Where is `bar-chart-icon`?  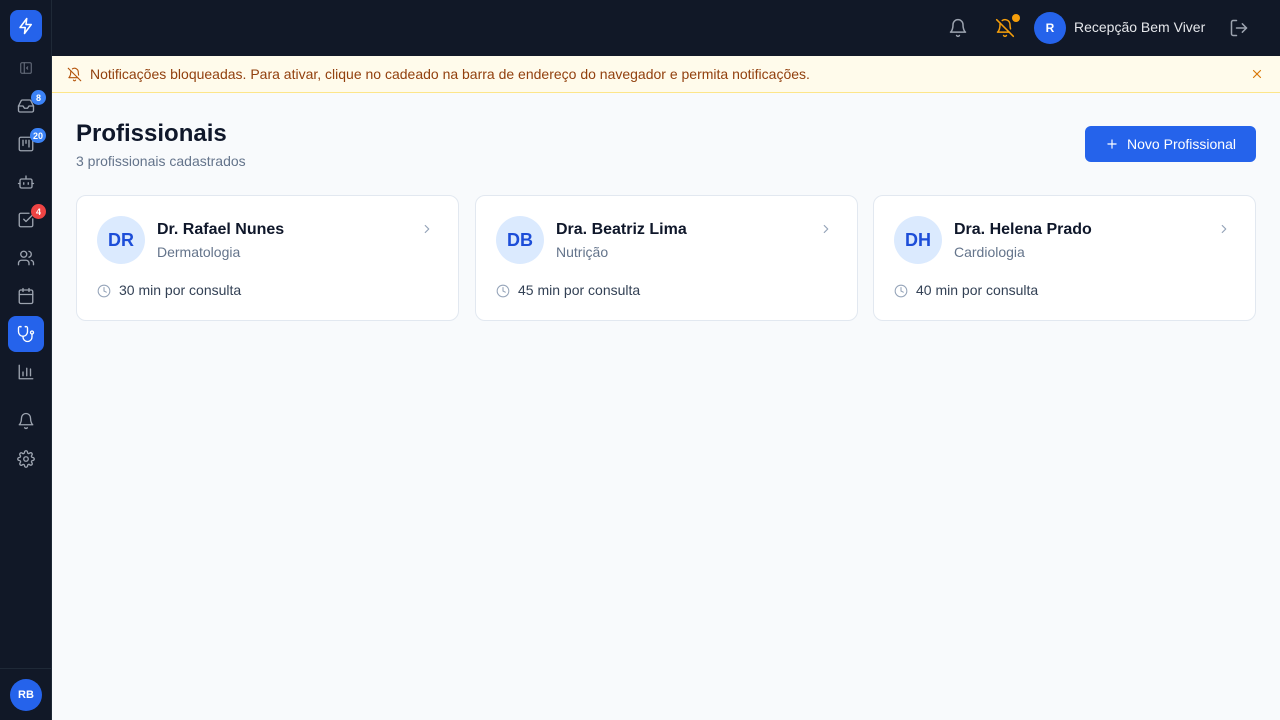
bar-chart-icon is located at coordinates (26, 372).